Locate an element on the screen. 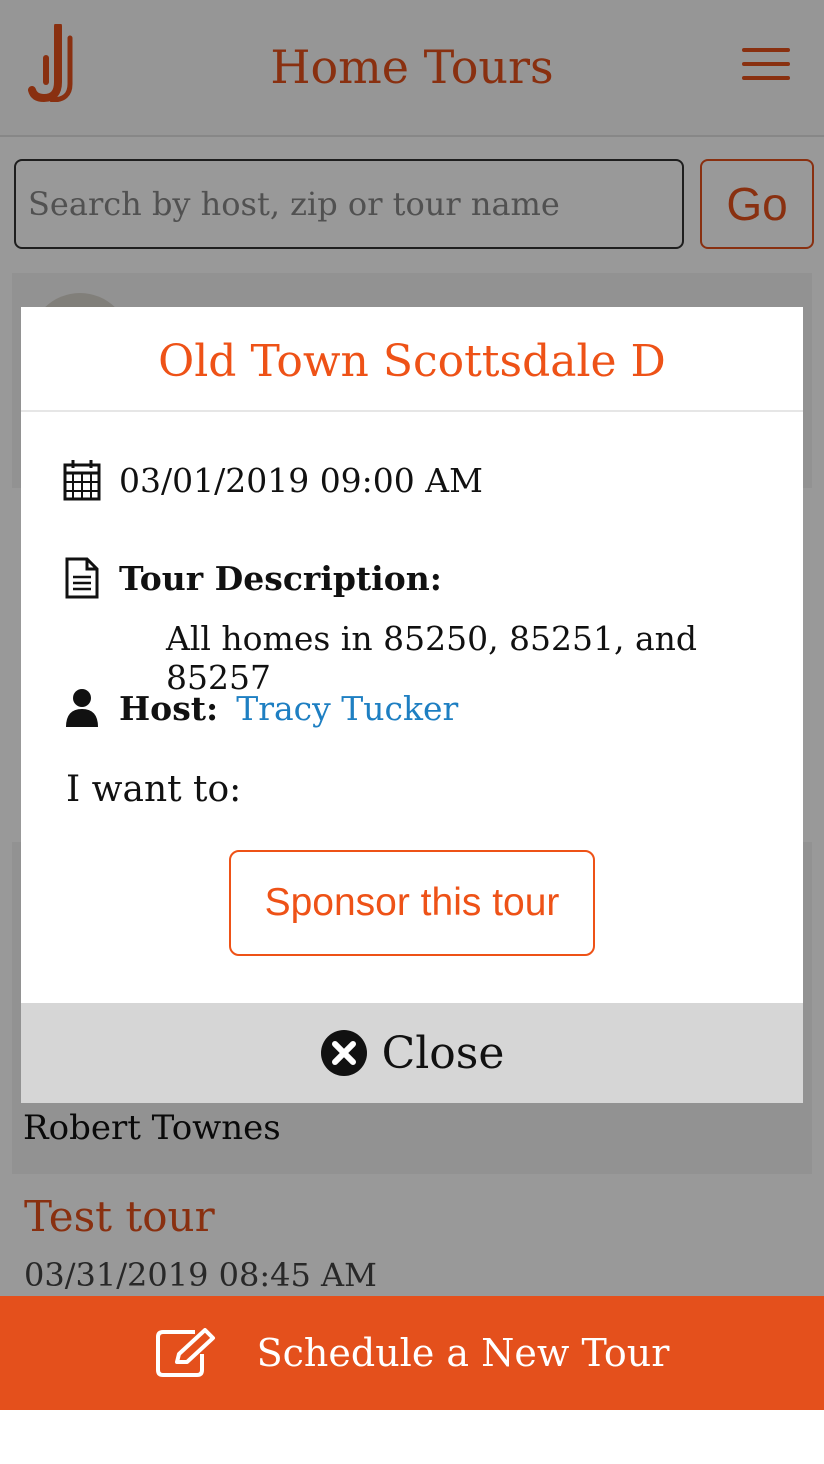 This screenshot has height=1464, width=824. tour-description-row: Tour Description: is located at coordinates (252, 578).